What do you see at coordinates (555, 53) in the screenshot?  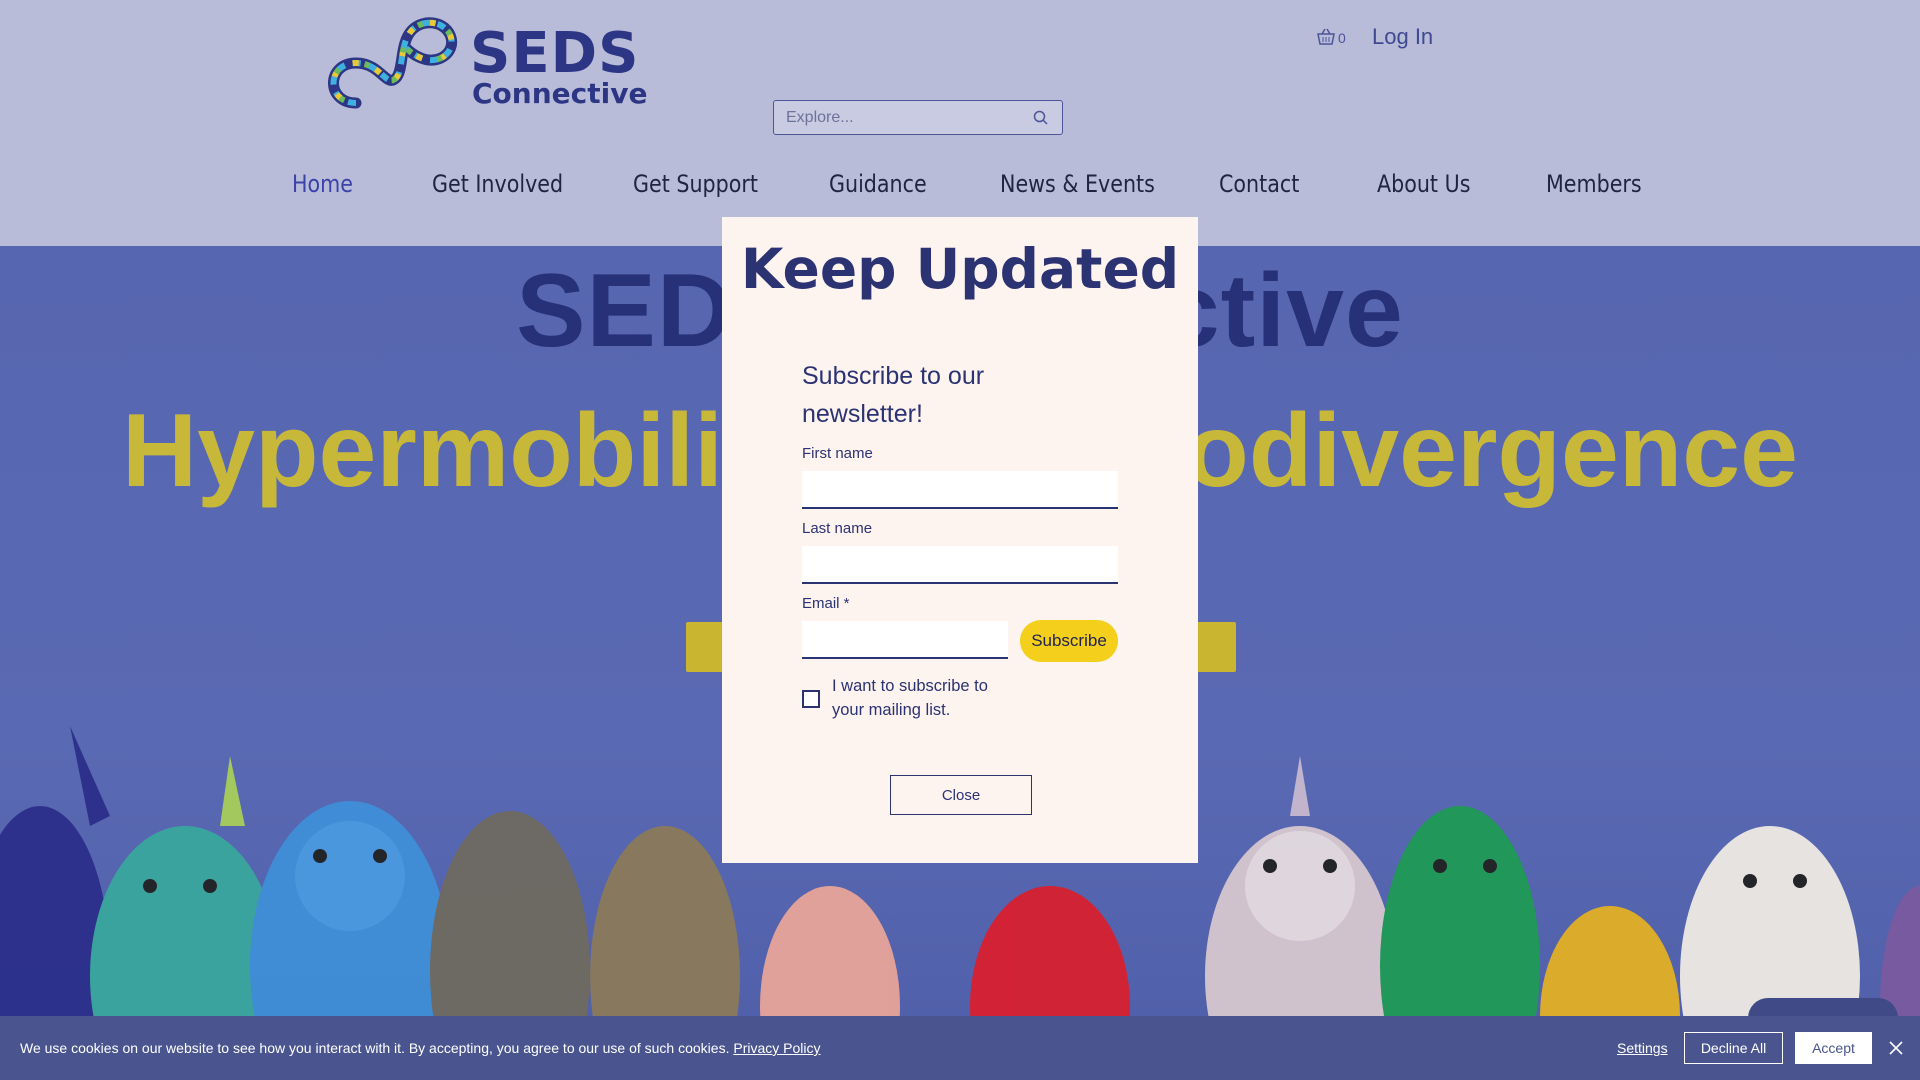 I see `logo-wordmark-seds: SEDS` at bounding box center [555, 53].